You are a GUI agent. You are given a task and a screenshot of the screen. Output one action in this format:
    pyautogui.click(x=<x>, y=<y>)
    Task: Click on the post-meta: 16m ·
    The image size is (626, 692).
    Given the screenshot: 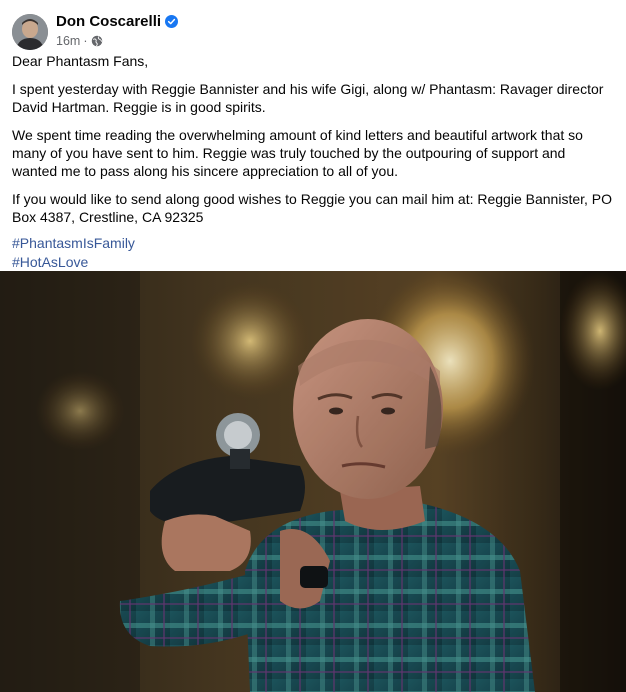 What is the action you would take?
    pyautogui.click(x=79, y=41)
    